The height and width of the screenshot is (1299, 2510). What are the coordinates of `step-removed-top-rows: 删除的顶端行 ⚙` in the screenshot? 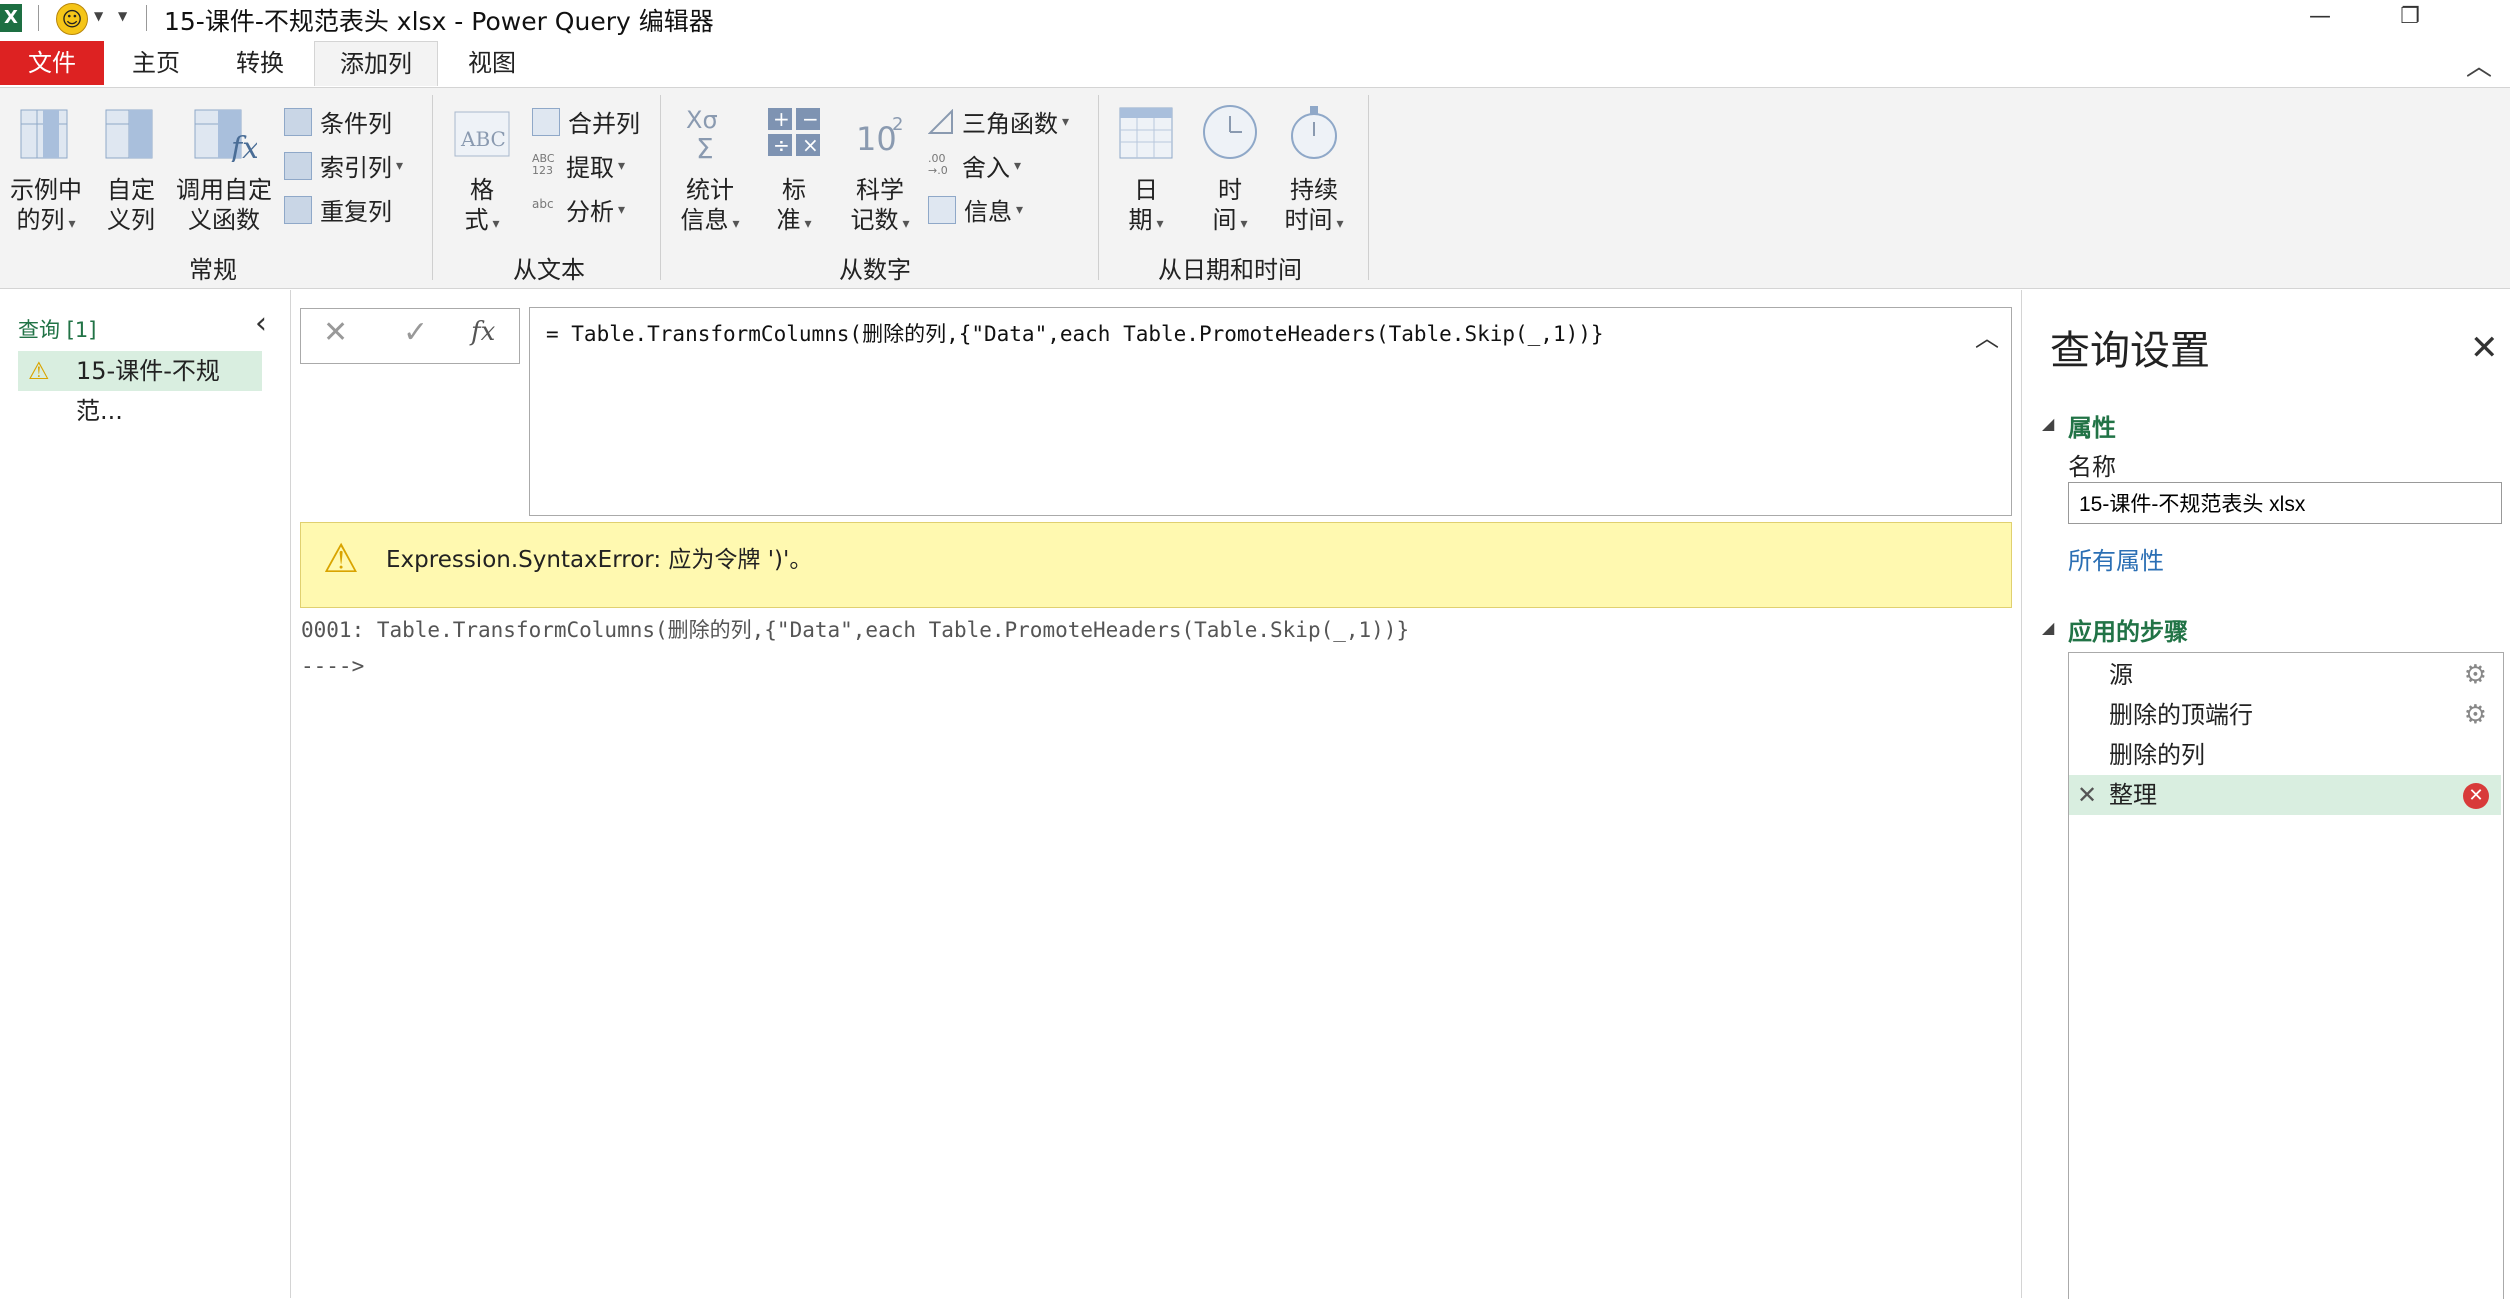 It's located at (2285, 715).